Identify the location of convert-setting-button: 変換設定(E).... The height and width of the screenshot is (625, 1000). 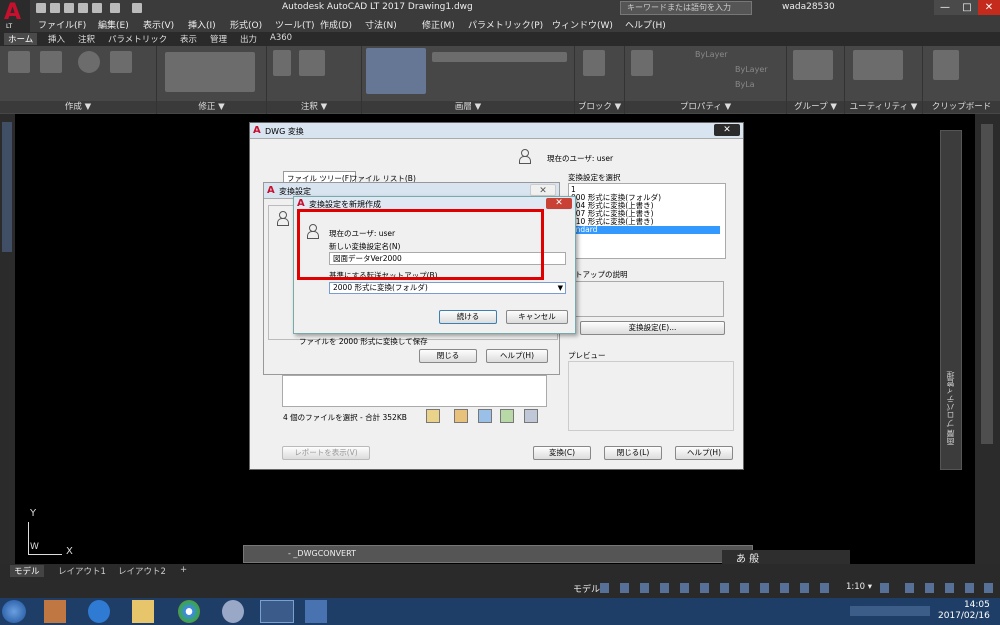
(652, 328).